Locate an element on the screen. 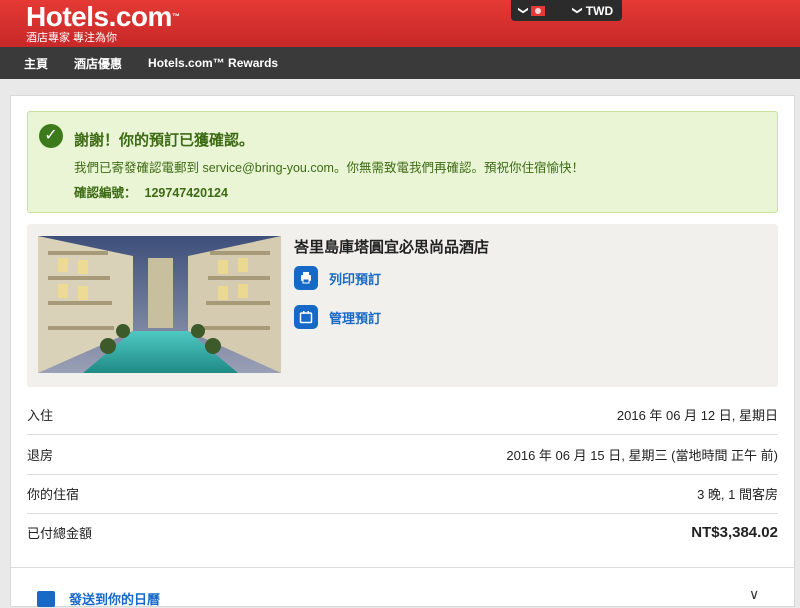  chevron-down-icon: ∨ is located at coordinates (754, 594).